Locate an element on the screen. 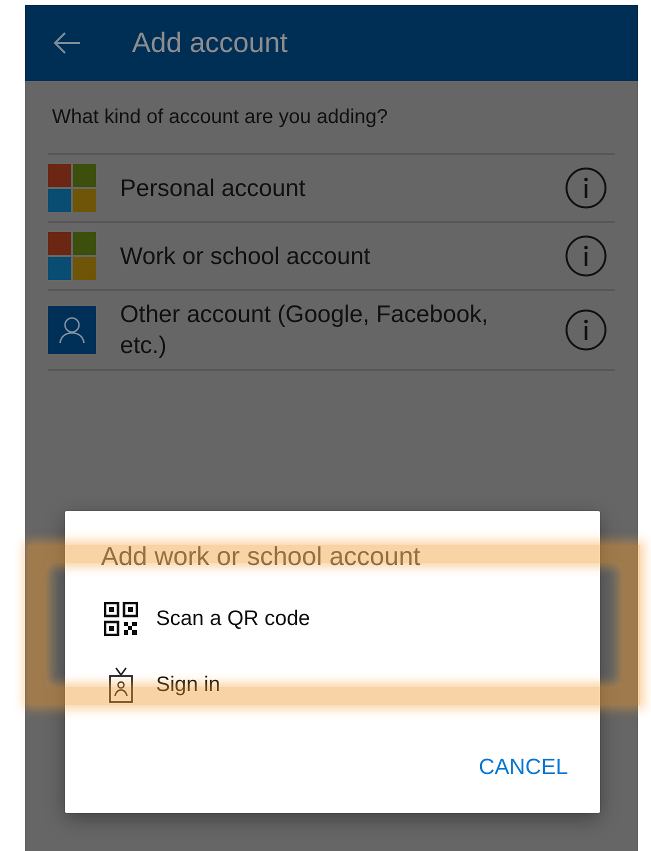 Image resolution: width=651 pixels, height=851 pixels. option-label: Scan a QR code is located at coordinates (233, 619).